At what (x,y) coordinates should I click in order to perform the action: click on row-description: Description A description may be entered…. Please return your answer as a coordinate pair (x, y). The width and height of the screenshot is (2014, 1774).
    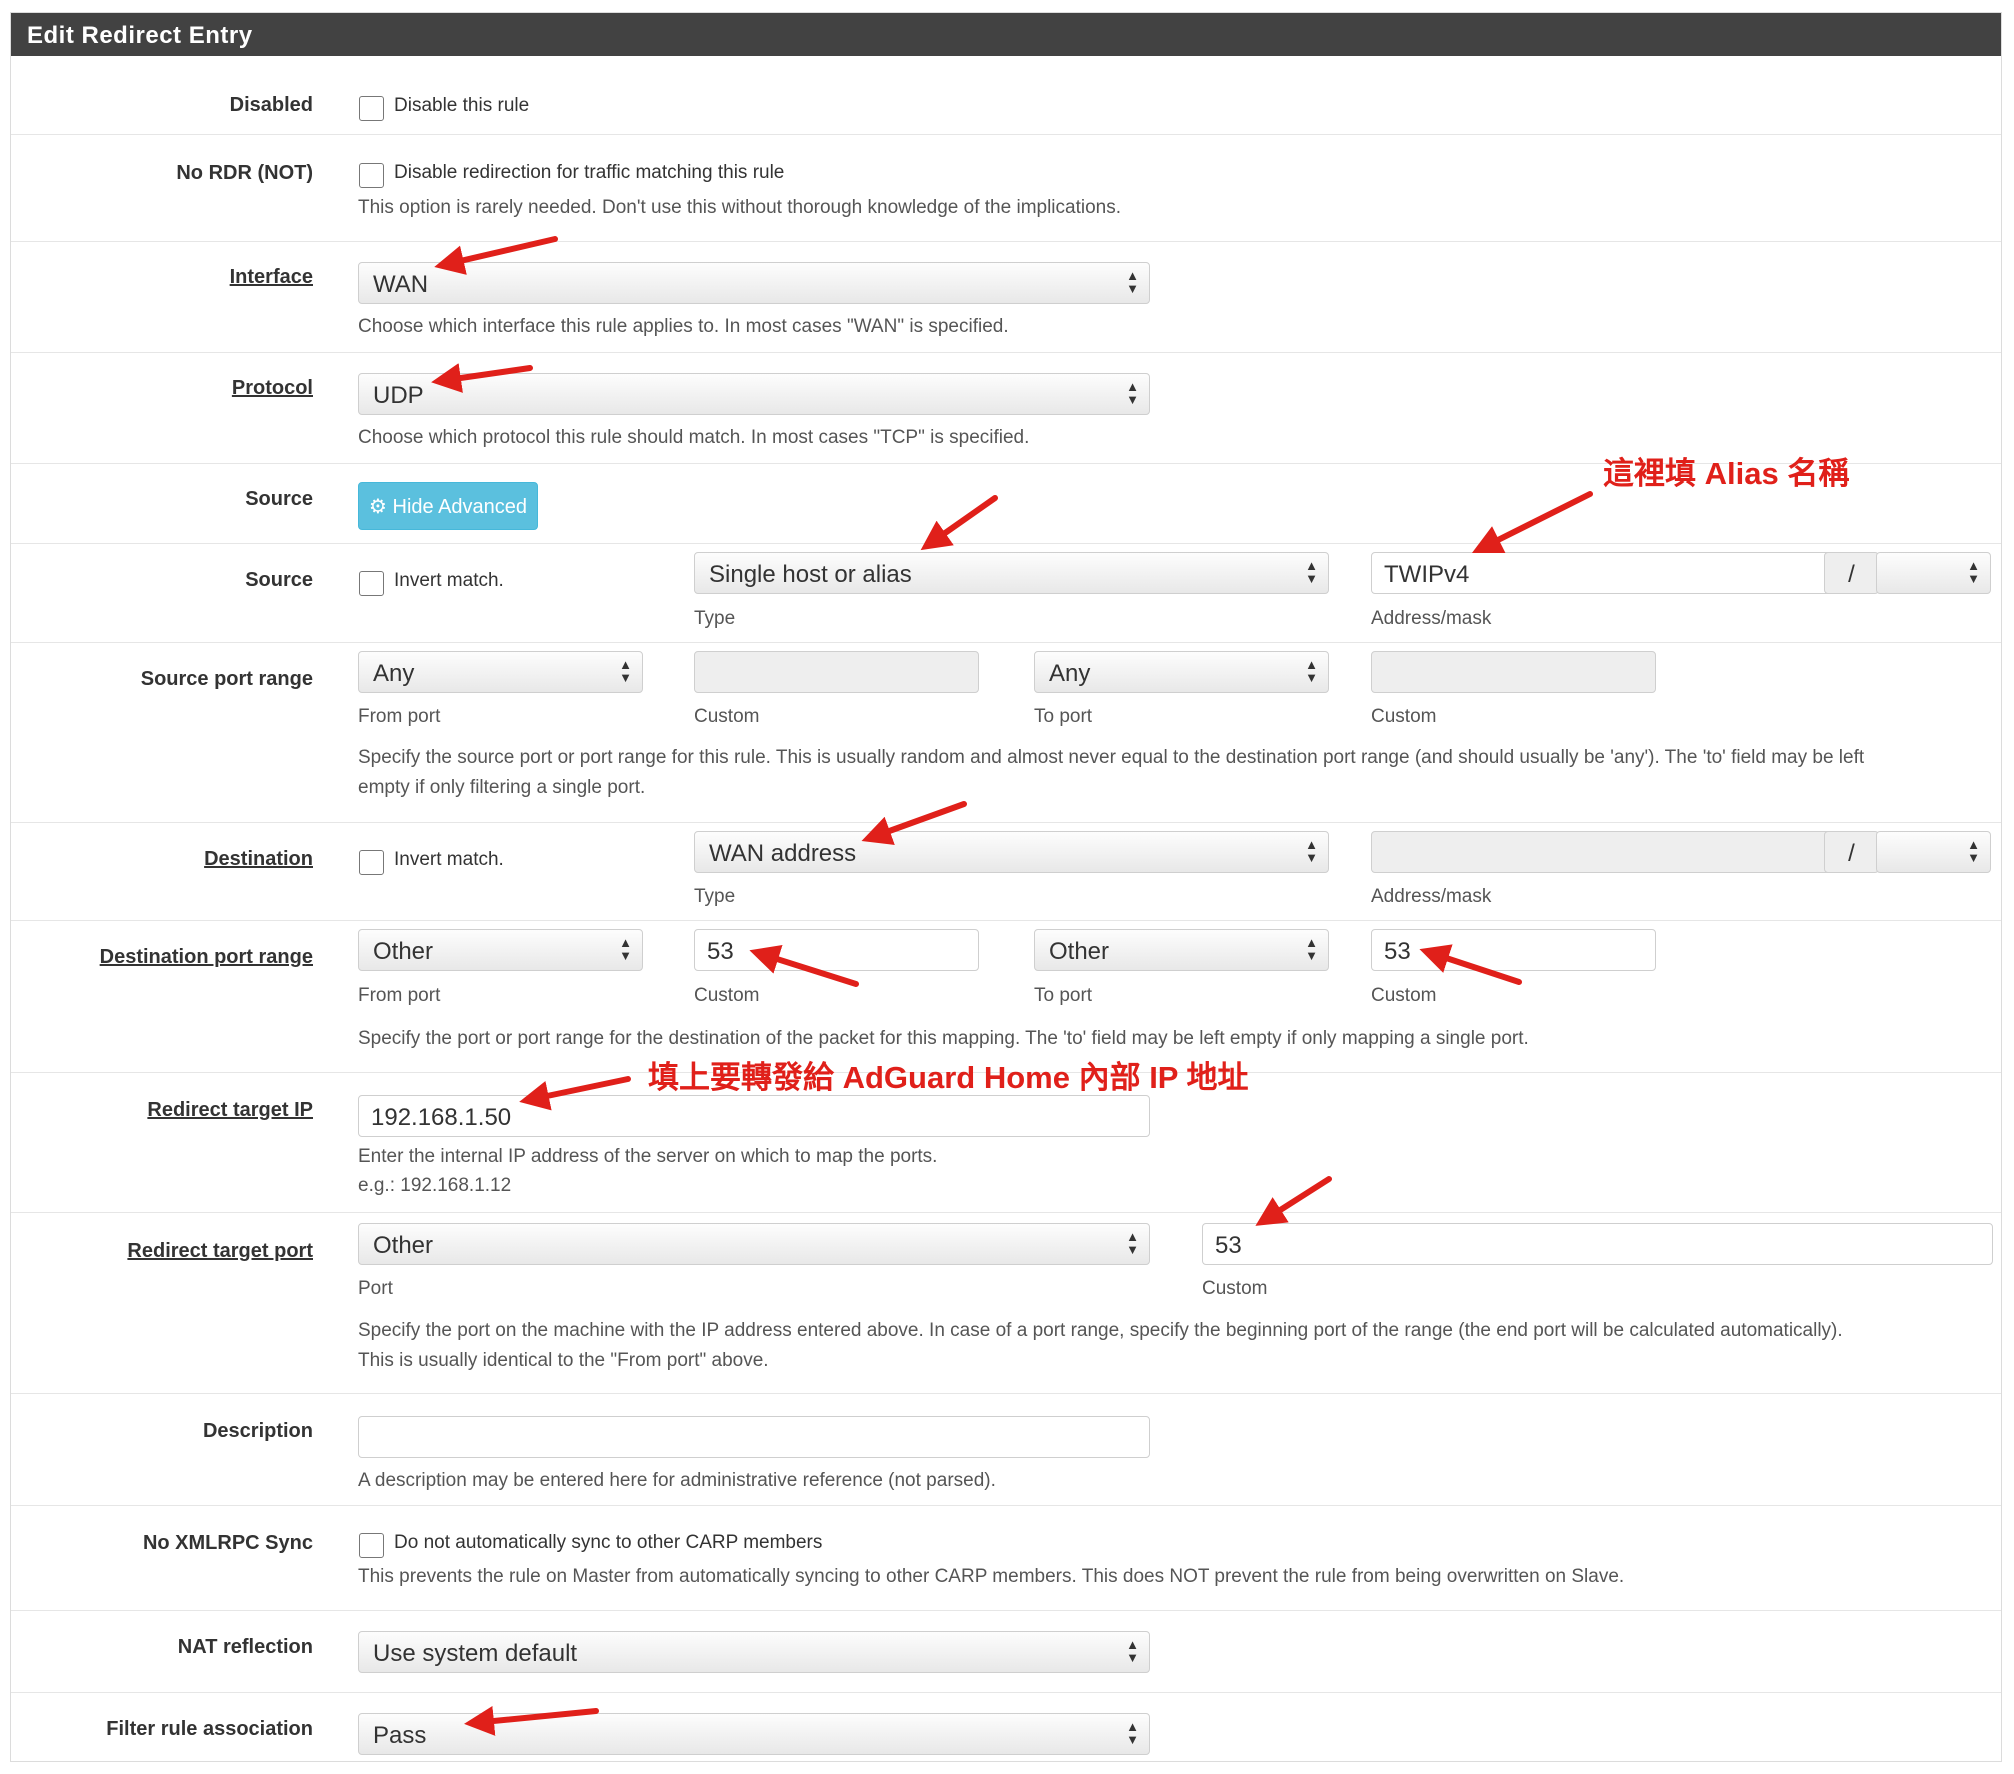
    Looking at the image, I should click on (1006, 1450).